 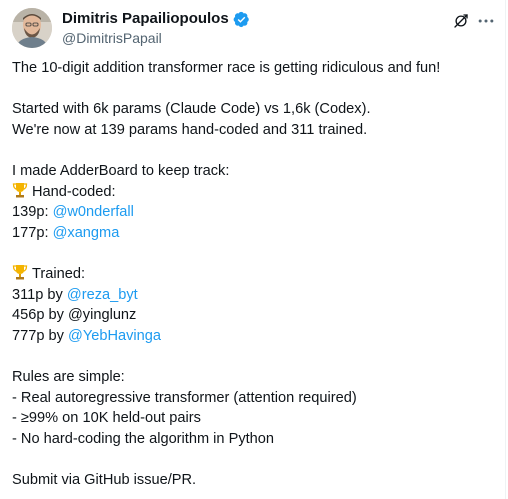 I want to click on avatar-image, so click(x=32, y=28).